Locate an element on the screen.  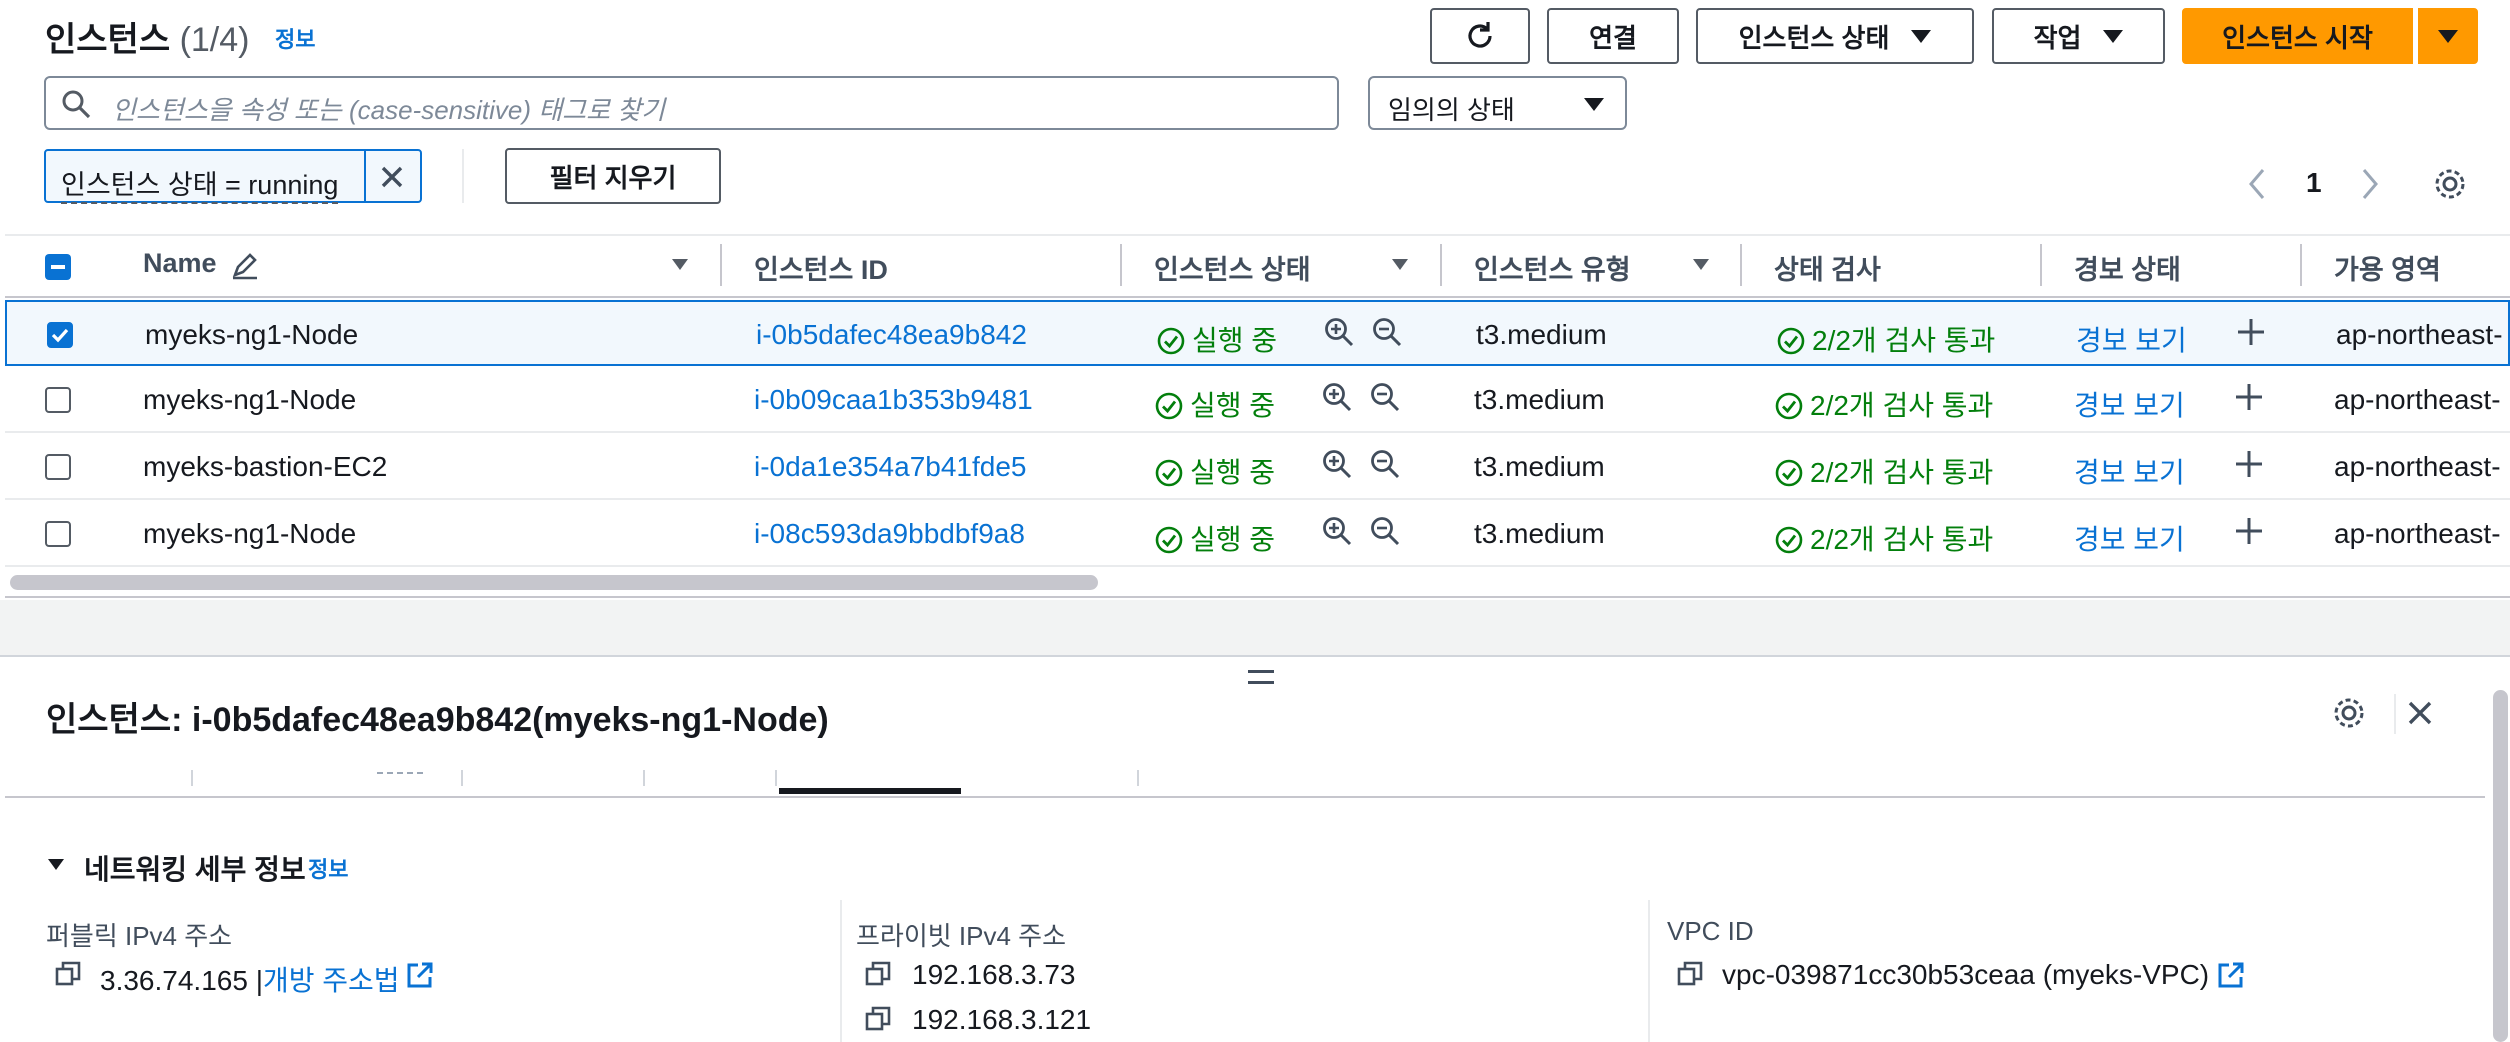
column-header-alarm-status: 경보 상태 is located at coordinates (2127, 267).